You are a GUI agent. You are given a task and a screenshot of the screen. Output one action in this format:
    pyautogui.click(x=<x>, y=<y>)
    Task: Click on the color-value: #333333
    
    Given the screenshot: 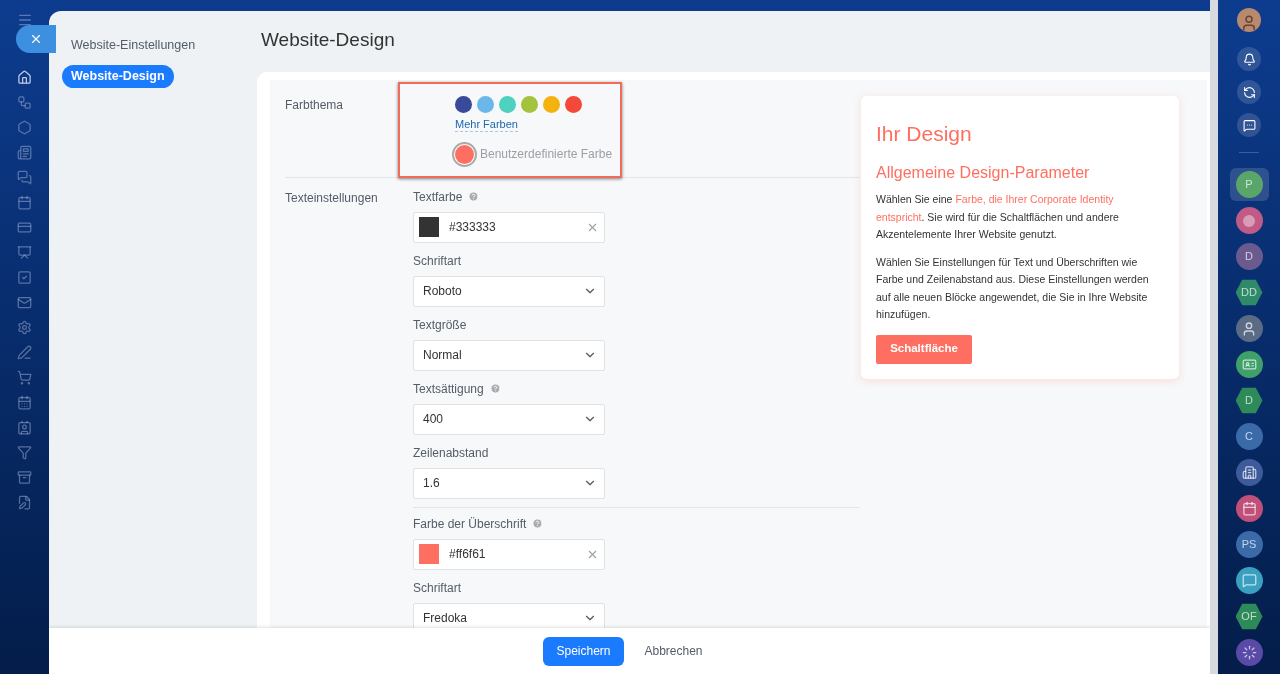 What is the action you would take?
    pyautogui.click(x=473, y=227)
    